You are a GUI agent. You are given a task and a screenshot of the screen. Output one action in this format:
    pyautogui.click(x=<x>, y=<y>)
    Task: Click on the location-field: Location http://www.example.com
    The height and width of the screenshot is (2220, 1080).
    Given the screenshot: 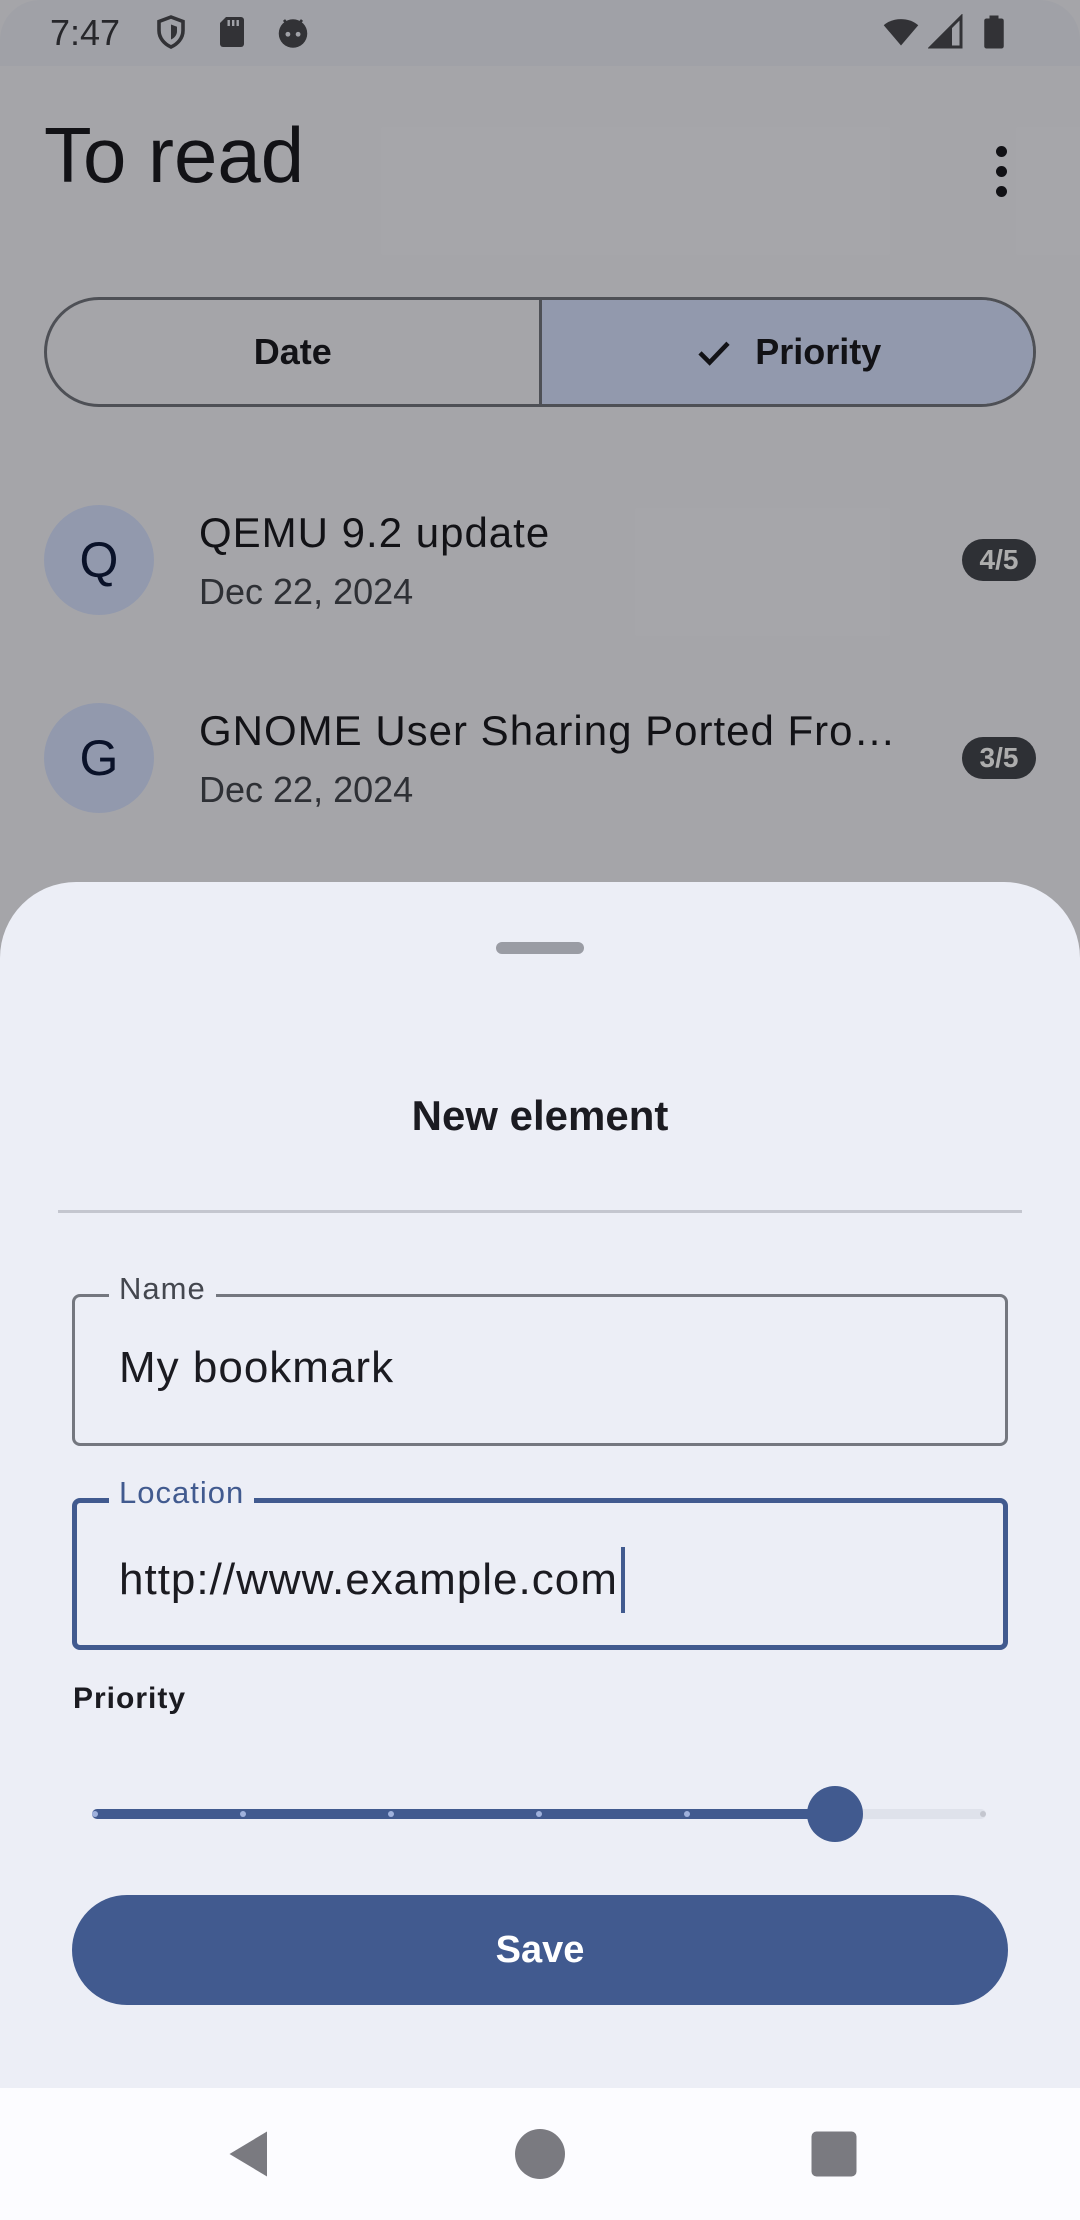 What is the action you would take?
    pyautogui.click(x=540, y=1562)
    